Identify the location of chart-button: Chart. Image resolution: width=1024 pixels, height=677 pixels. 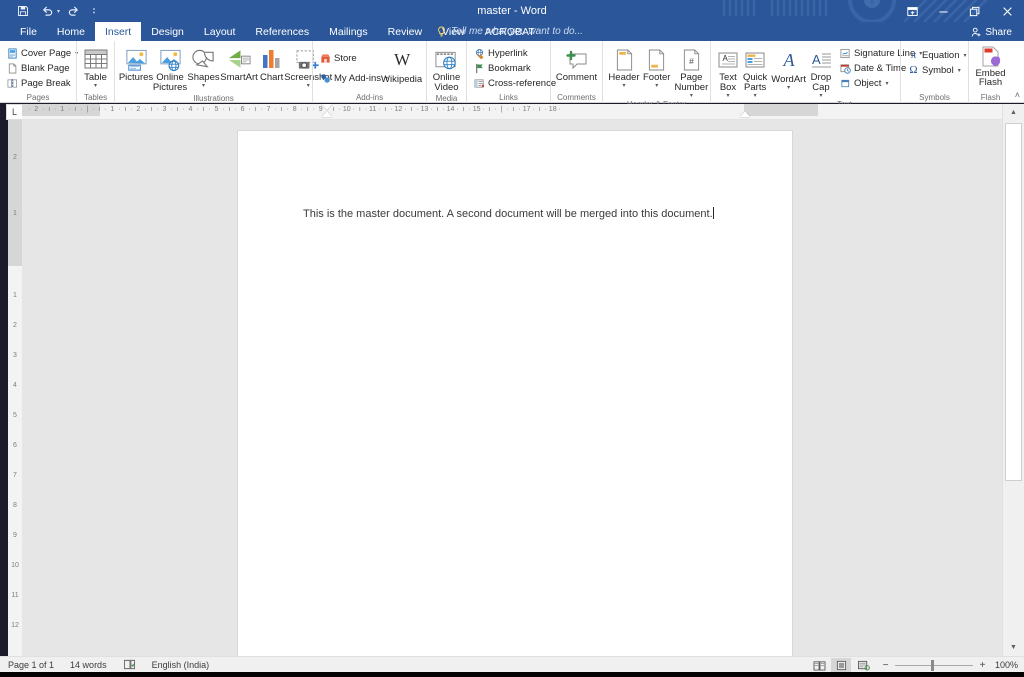
(271, 64).